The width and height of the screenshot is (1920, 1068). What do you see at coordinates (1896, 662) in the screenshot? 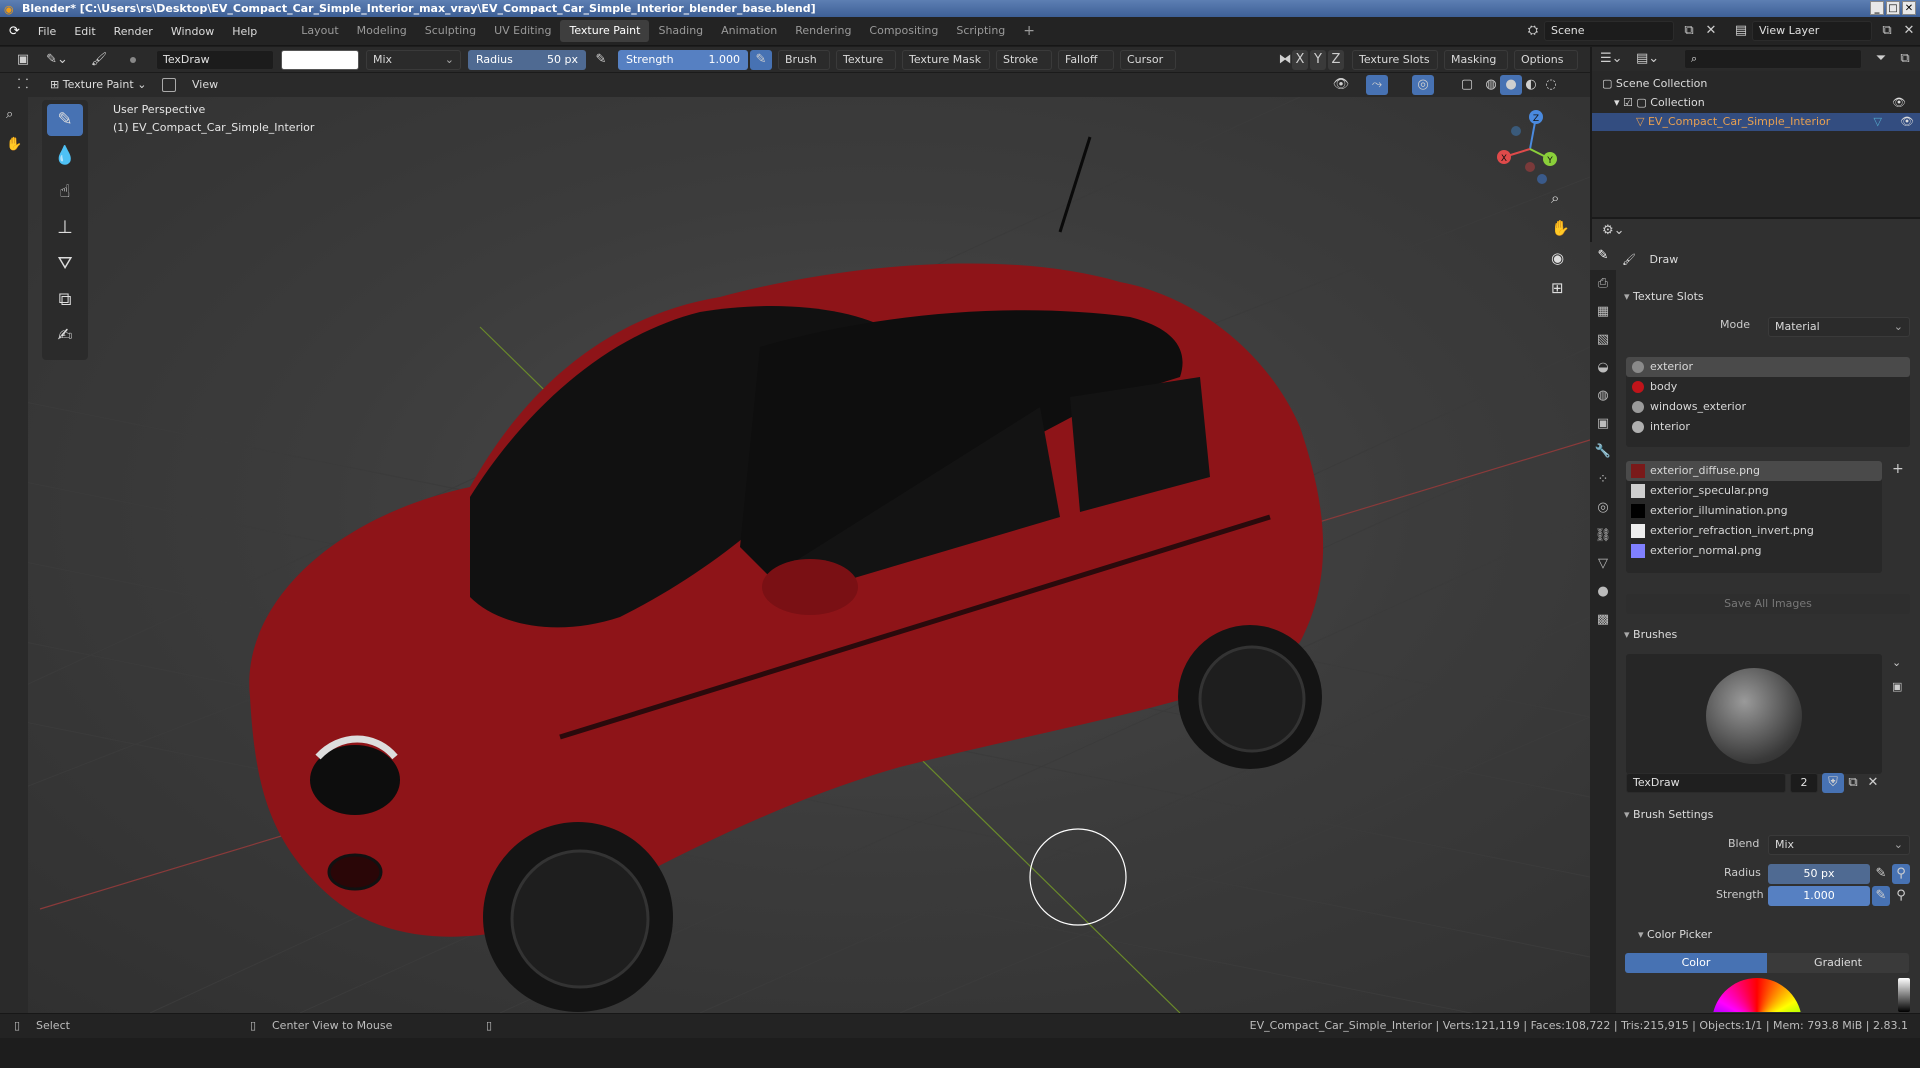
I see `brush-expand-icon: ⌄` at bounding box center [1896, 662].